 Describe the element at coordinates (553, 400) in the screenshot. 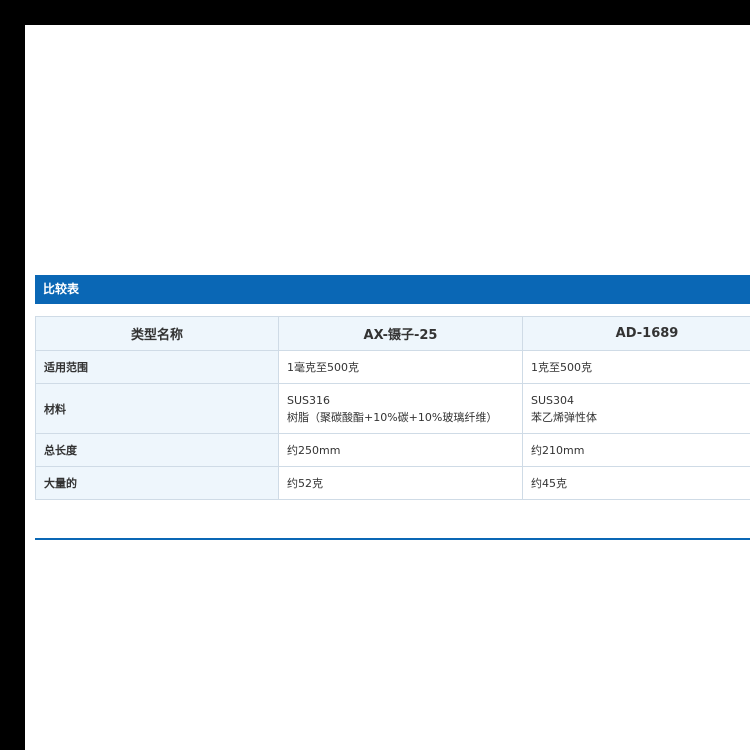

I see `material-line-1: SUS304` at that location.